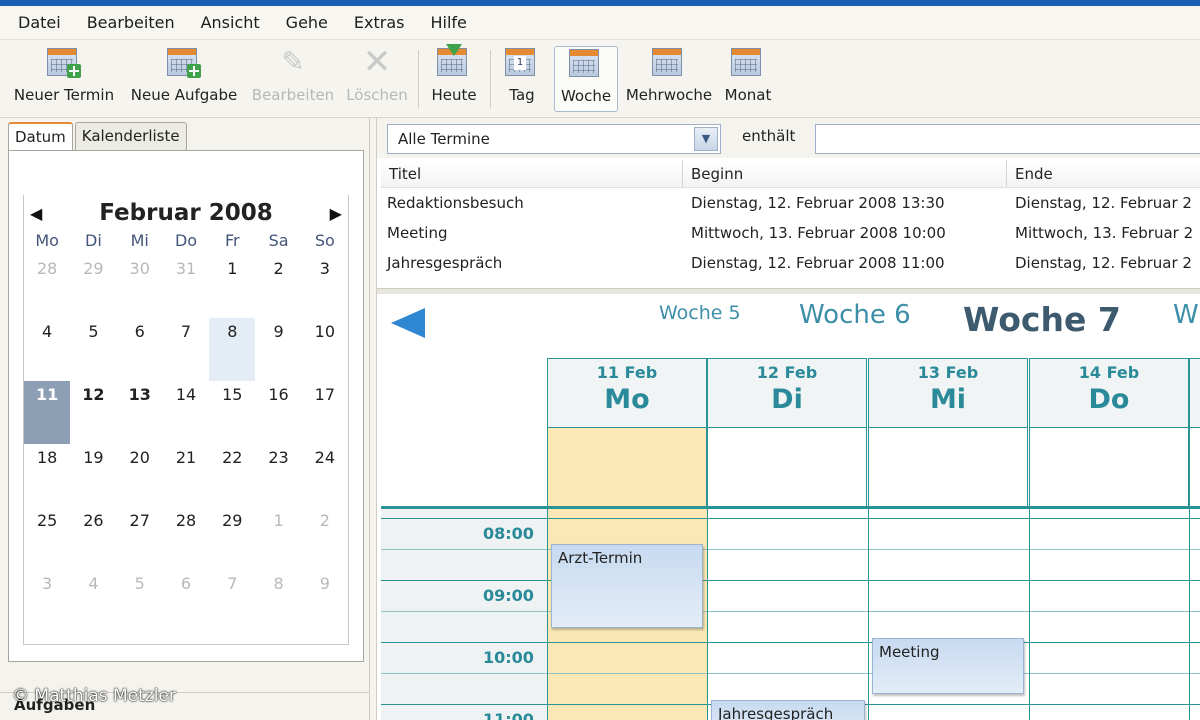  What do you see at coordinates (36, 213) in the screenshot?
I see `prev-month-arrow-icon: ◀` at bounding box center [36, 213].